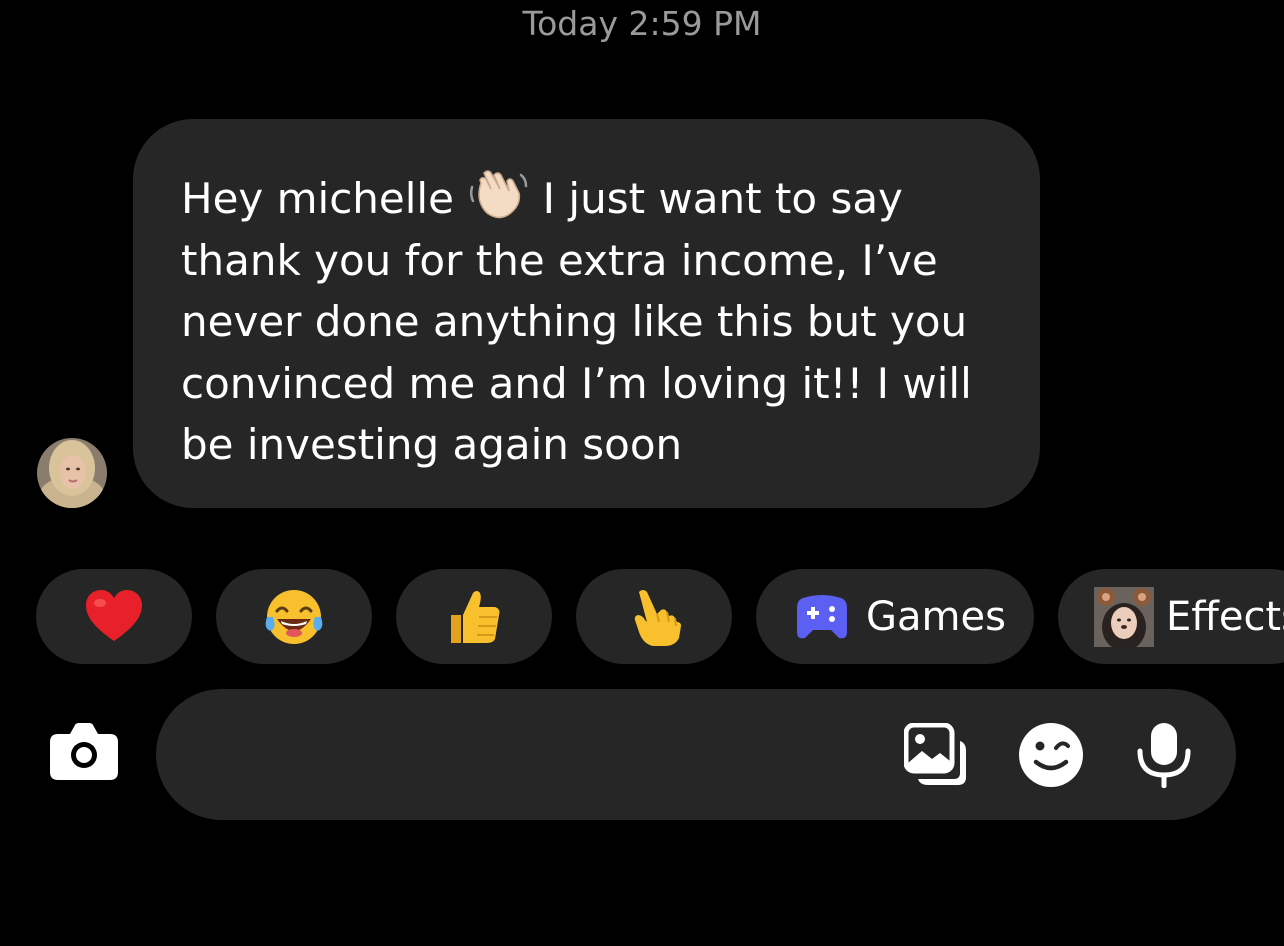  Describe the element at coordinates (936, 616) in the screenshot. I see `games-label: Games` at that location.